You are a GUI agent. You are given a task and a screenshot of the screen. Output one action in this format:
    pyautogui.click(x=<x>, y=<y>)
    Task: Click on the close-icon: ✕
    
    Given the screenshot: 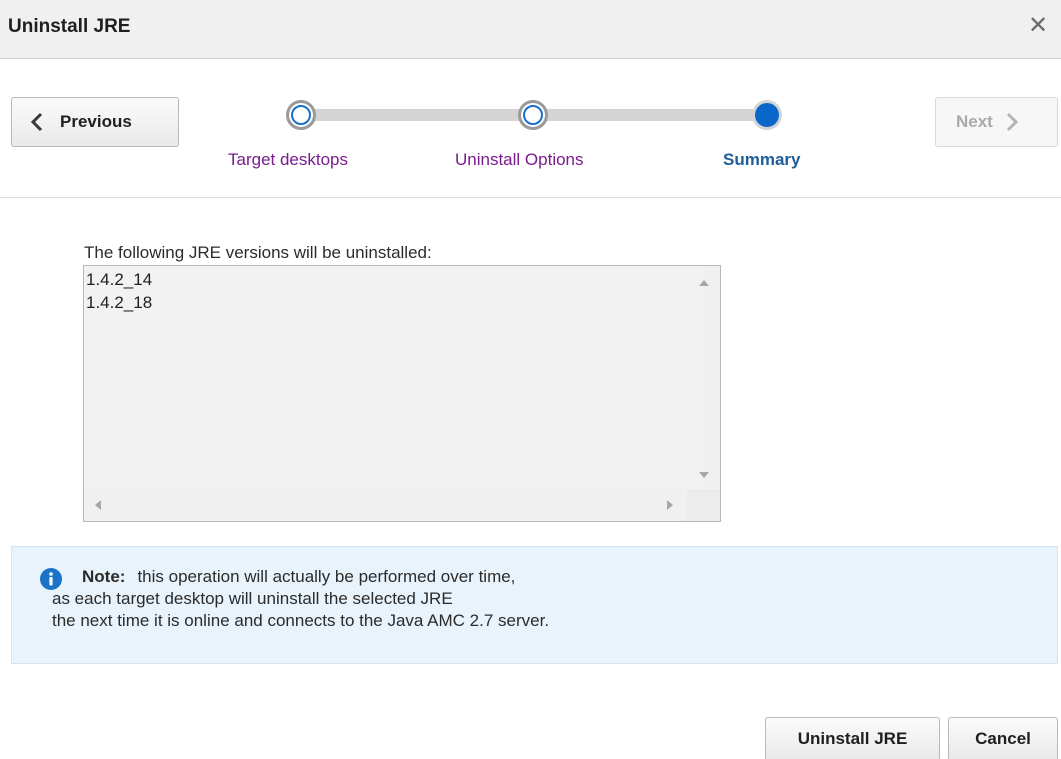 What is the action you would take?
    pyautogui.click(x=1038, y=26)
    